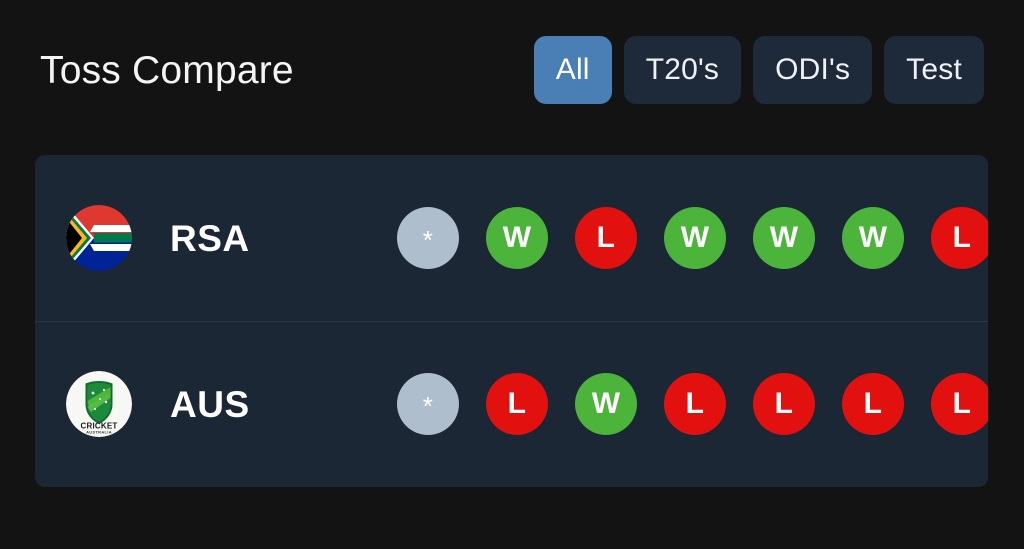 This screenshot has width=1024, height=549. I want to click on svg-text: AUSTRALIA, so click(99, 432).